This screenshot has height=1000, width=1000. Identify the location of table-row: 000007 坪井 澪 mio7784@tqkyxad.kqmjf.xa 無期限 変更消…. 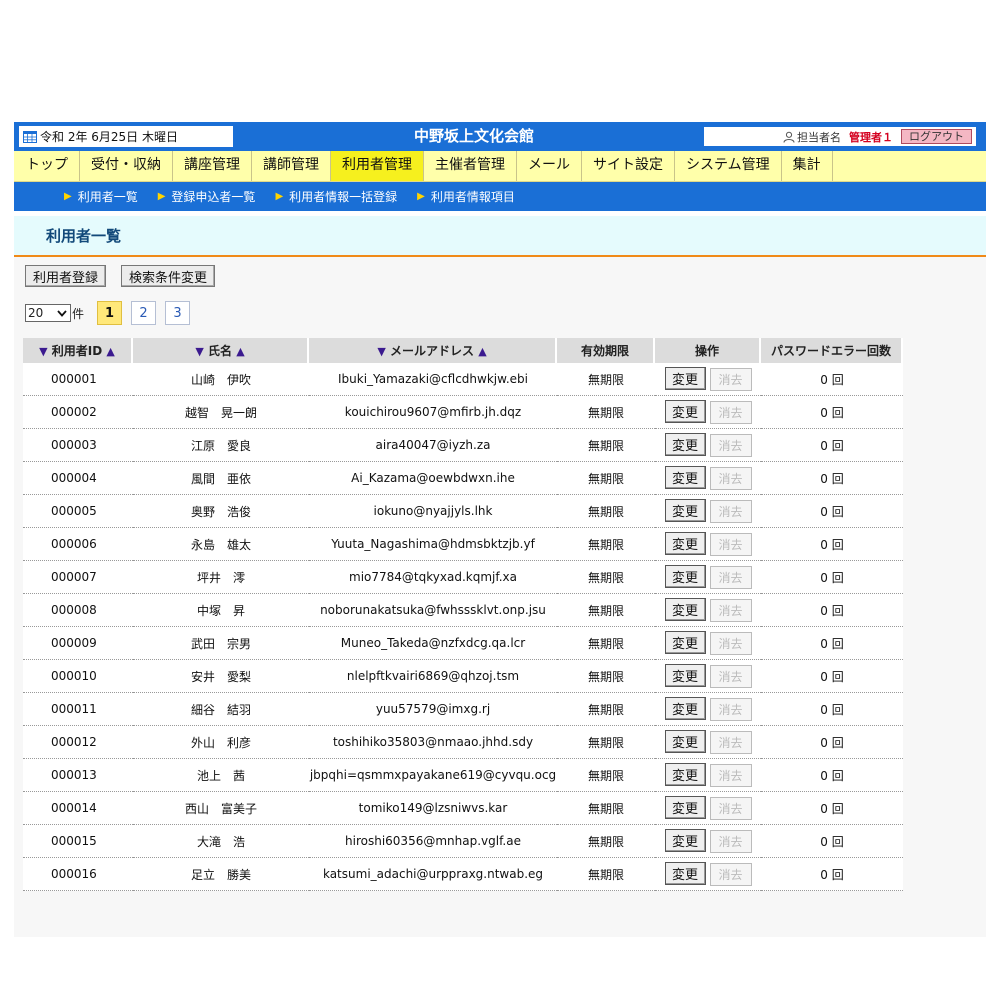
(463, 577).